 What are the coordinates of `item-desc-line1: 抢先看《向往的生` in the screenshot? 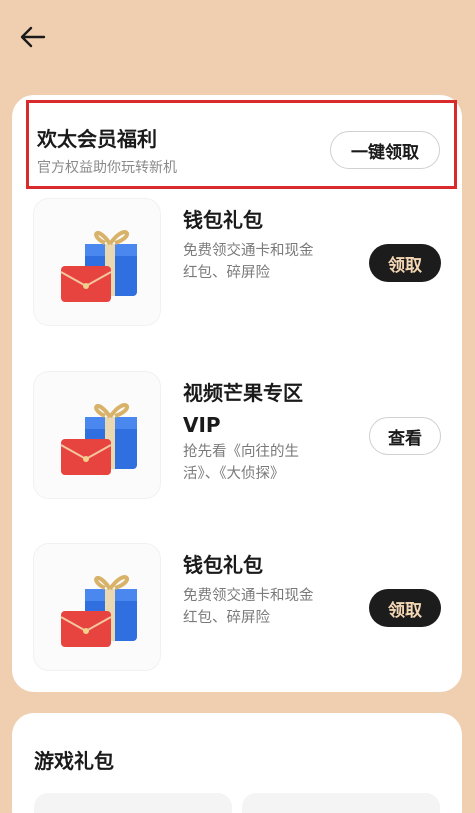 It's located at (241, 452).